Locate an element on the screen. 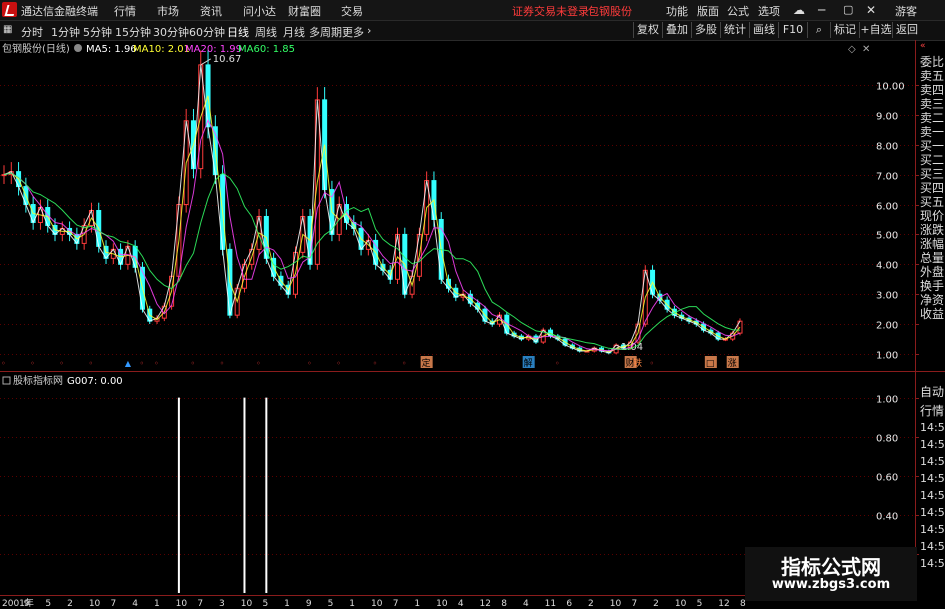 Image resolution: width=945 pixels, height=609 pixels. settings-dot-icon is located at coordinates (78, 48).